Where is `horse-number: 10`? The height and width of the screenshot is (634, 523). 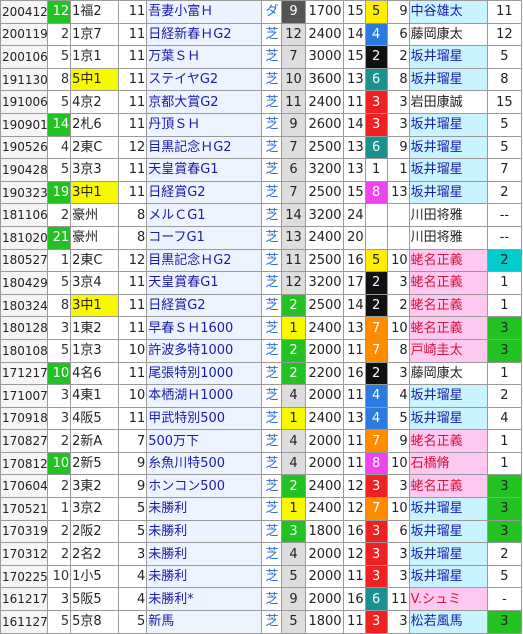
horse-number: 10 is located at coordinates (398, 463).